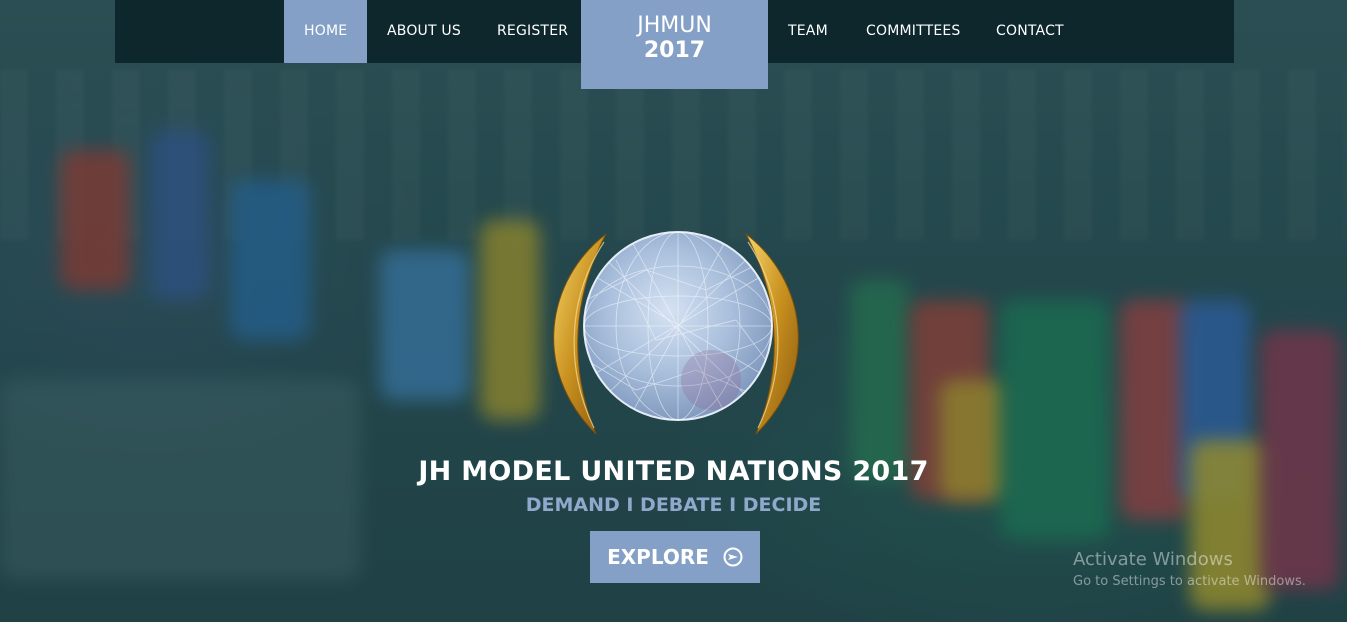 Image resolution: width=1347 pixels, height=622 pixels. What do you see at coordinates (1189, 581) in the screenshot?
I see `watermark-subtitle: Go to Settings to activate Windows.` at bounding box center [1189, 581].